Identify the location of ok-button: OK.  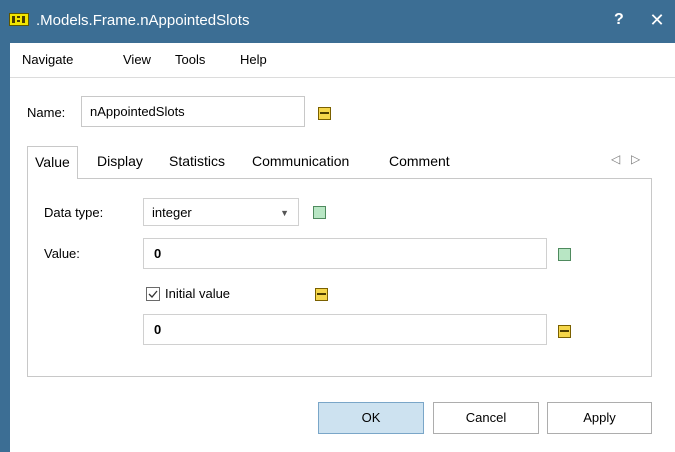
(371, 418).